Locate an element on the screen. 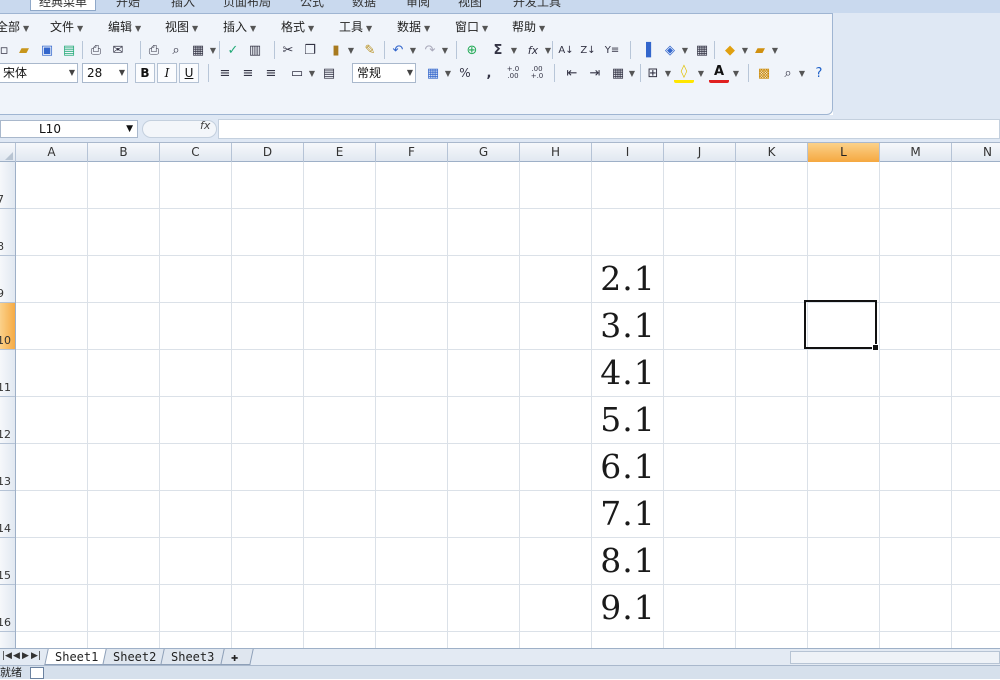 Image resolution: width=1000 pixels, height=680 pixels. merge-dropdown-icon: ▼ is located at coordinates (312, 73).